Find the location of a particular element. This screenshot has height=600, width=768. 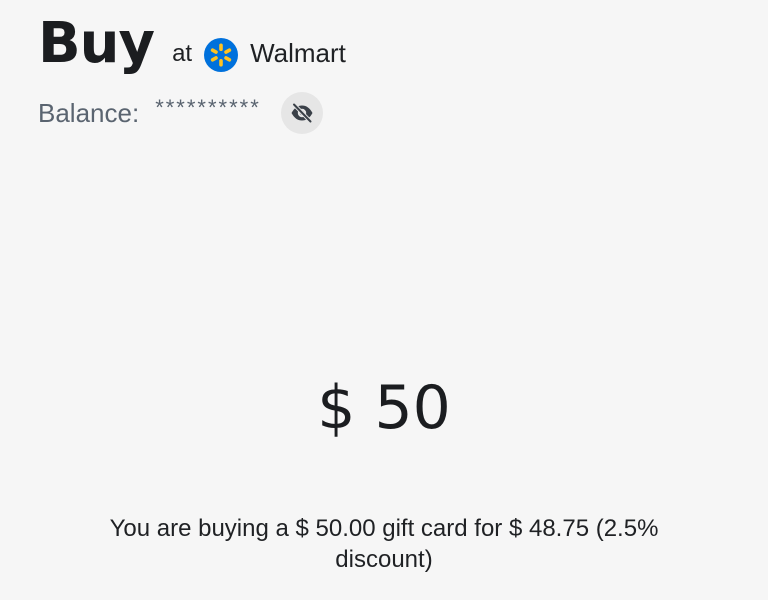

eye-slash-icon is located at coordinates (302, 113).